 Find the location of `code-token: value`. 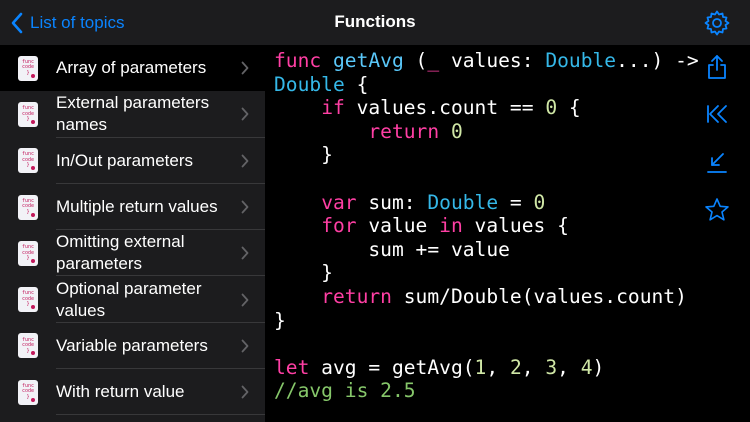

code-token: value is located at coordinates (398, 226).